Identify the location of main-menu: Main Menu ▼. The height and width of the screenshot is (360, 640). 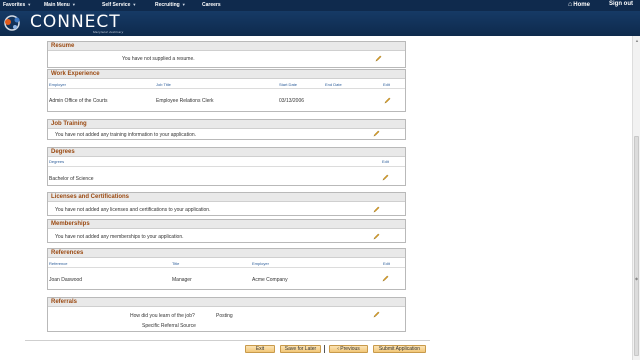
(60, 5).